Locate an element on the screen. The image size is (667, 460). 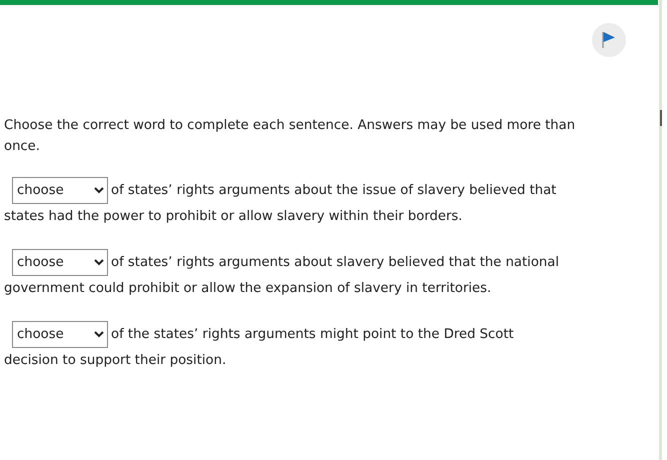
sentence-text: of states’ rights arguments about slavery believed that the national is located at coordinates (335, 262).